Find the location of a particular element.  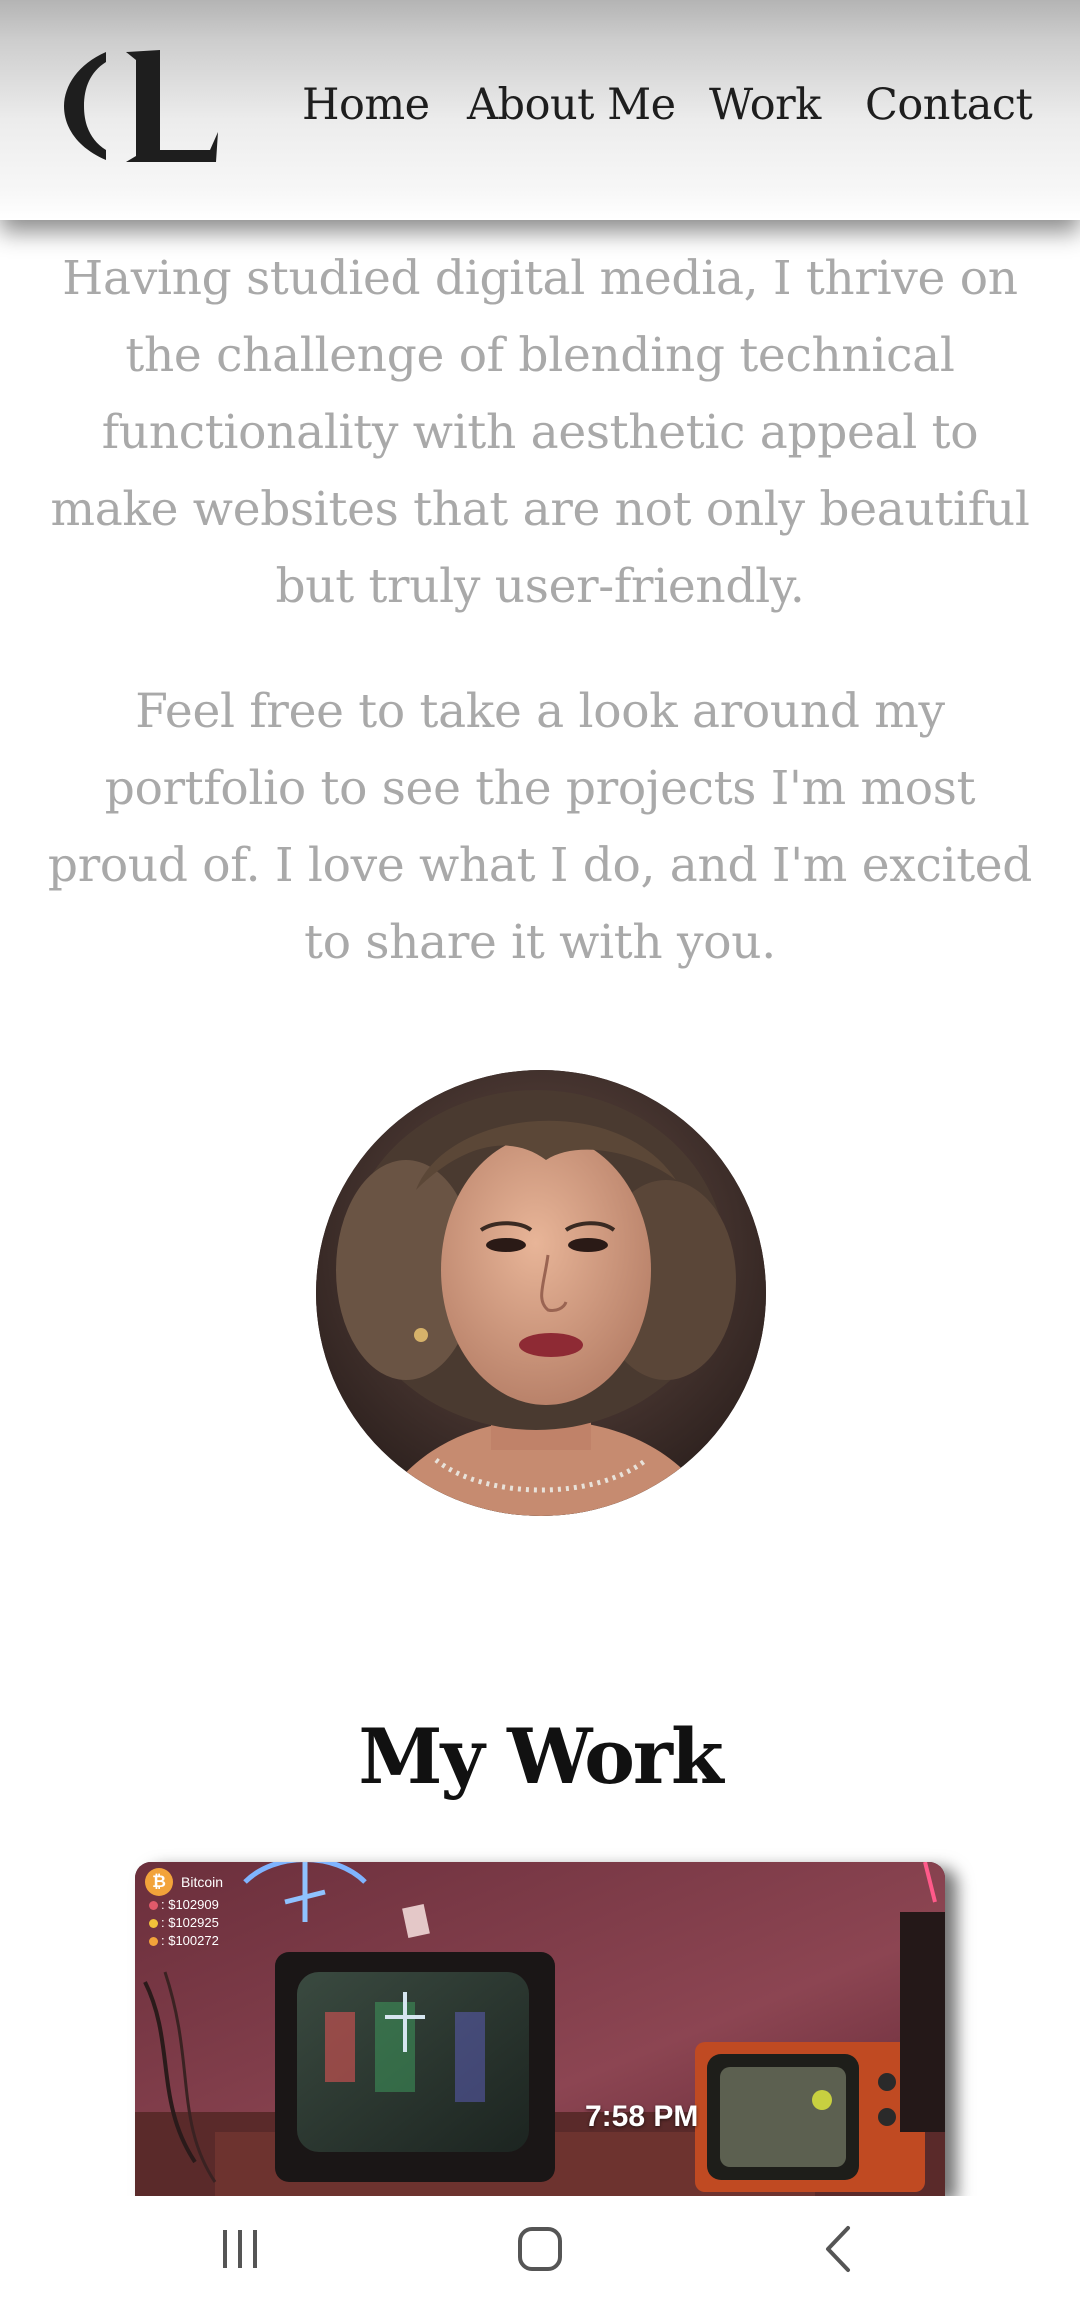

back-icon is located at coordinates (838, 2249).